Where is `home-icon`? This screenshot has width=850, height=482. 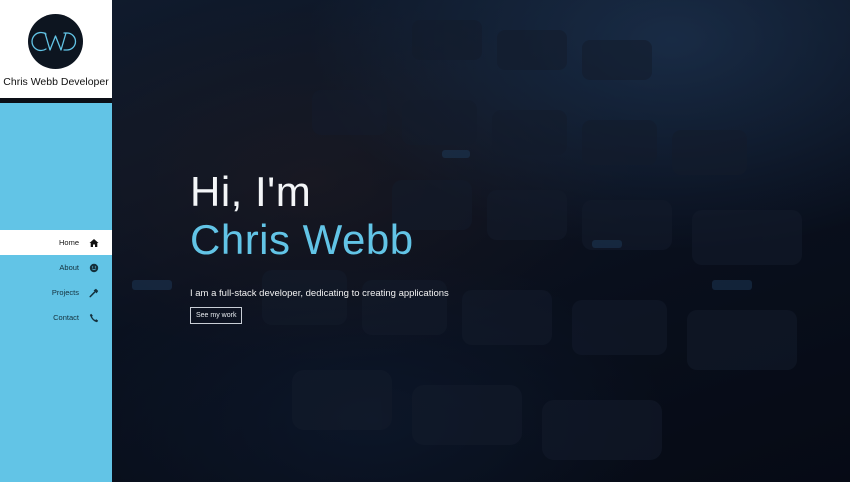
home-icon is located at coordinates (94, 243).